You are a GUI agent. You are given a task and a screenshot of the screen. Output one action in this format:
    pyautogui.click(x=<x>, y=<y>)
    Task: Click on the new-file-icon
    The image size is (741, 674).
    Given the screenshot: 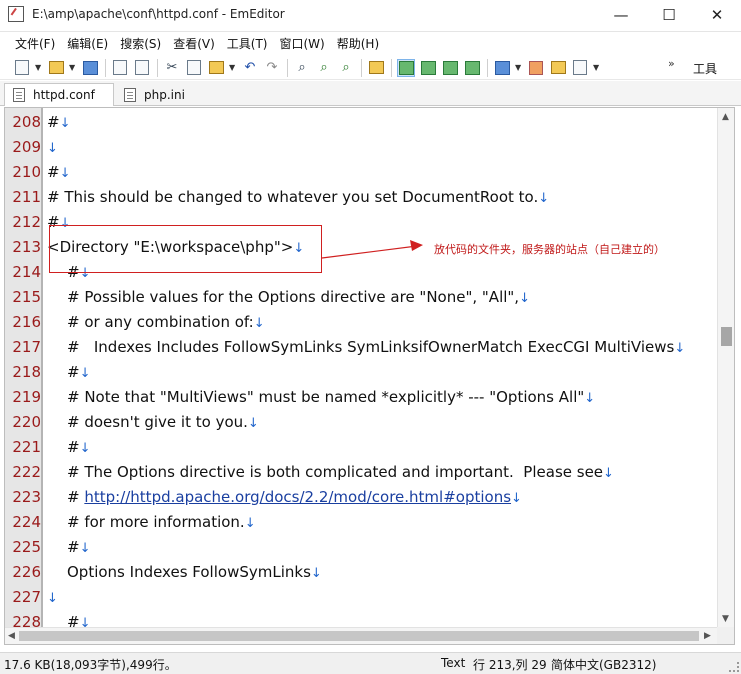 What is the action you would take?
    pyautogui.click(x=22, y=68)
    